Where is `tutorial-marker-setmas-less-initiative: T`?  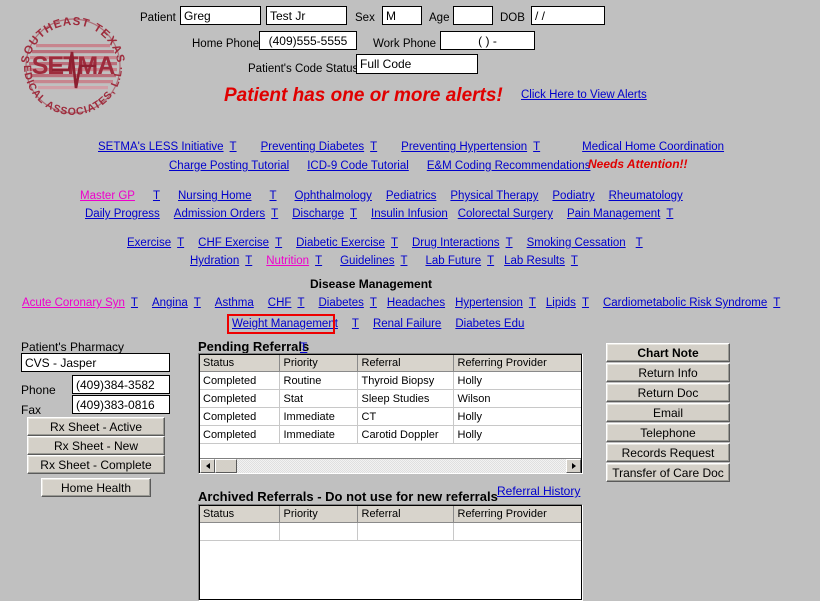
tutorial-marker-setmas-less-initiative: T is located at coordinates (233, 147).